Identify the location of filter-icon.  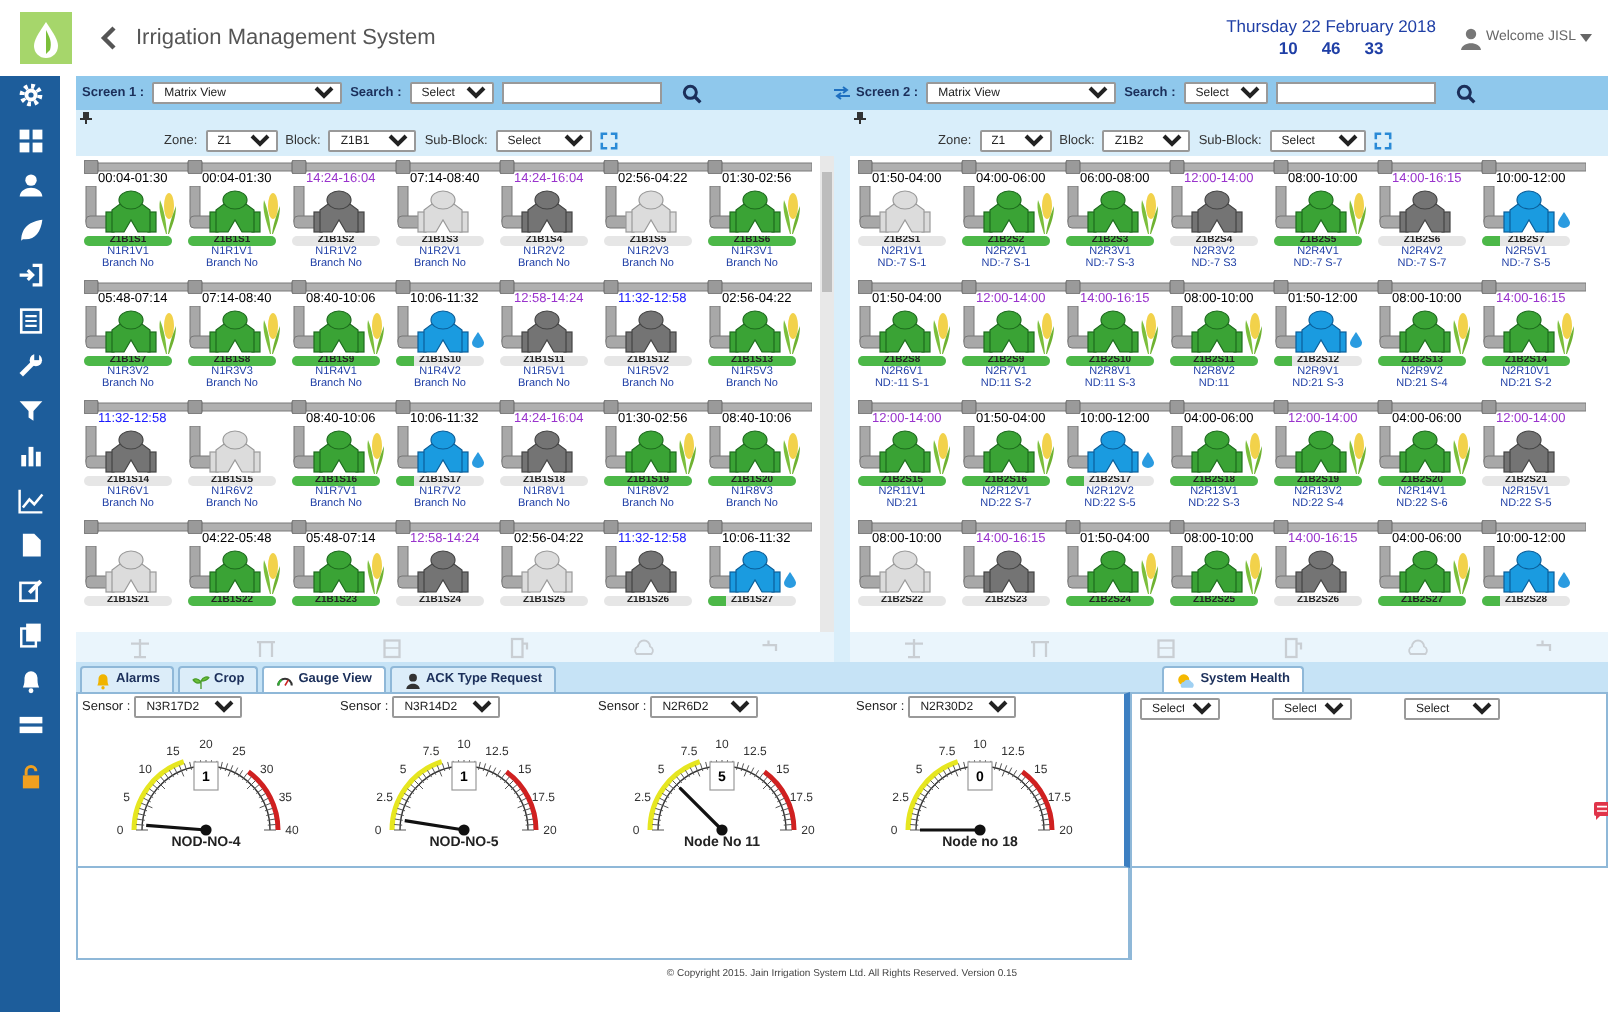
(30, 410).